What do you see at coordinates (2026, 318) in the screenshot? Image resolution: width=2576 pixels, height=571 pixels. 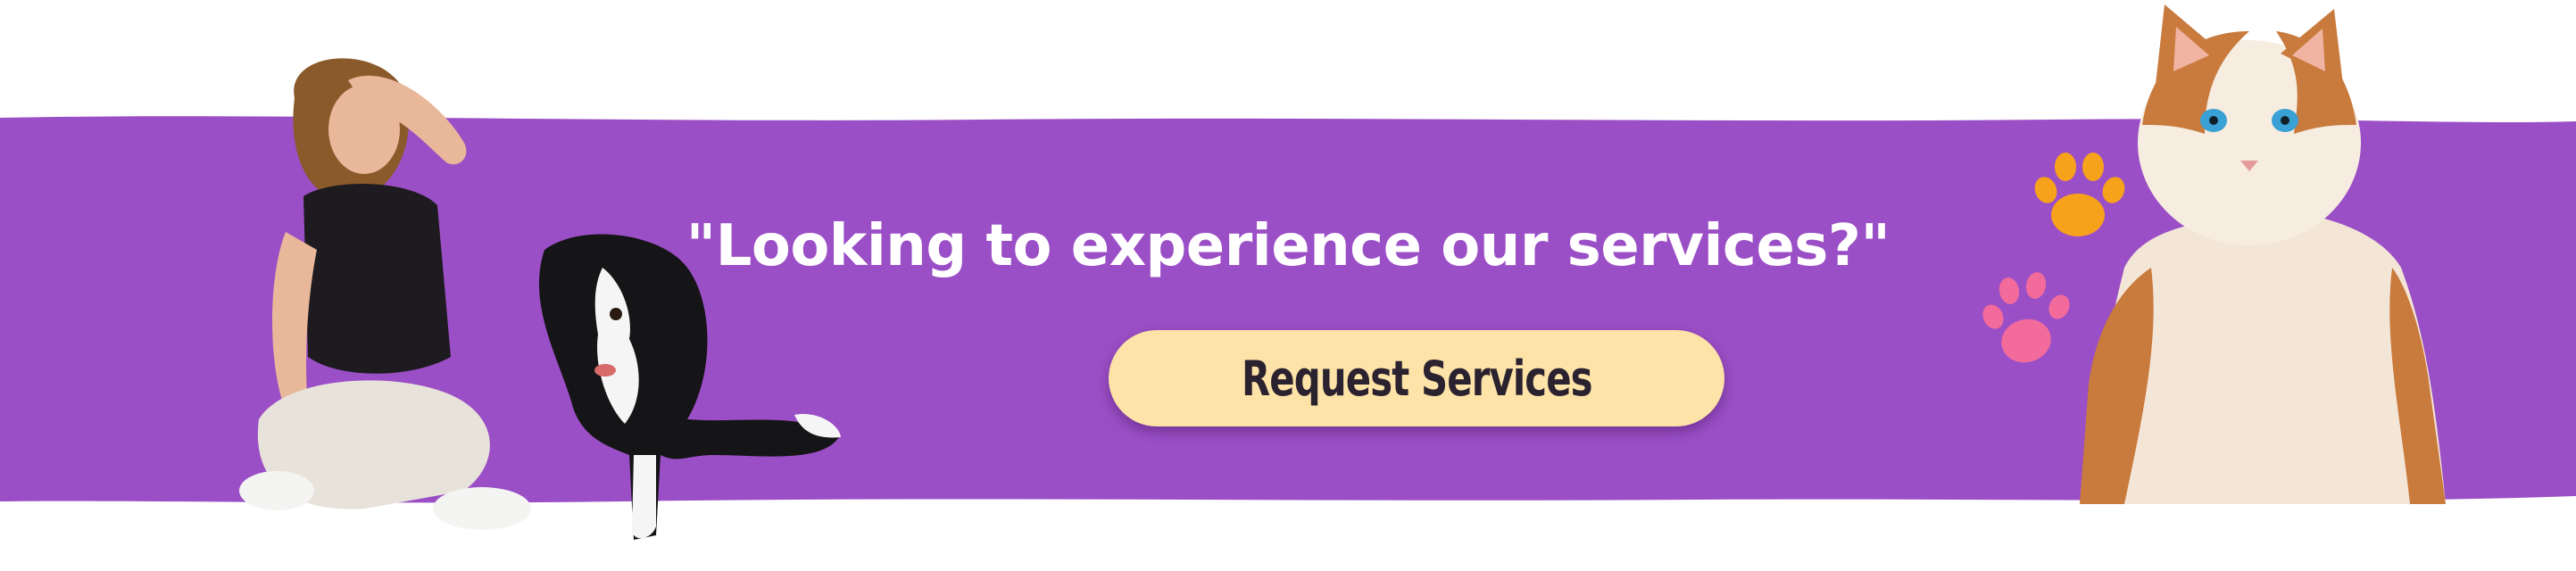 I see `paw-print-icon` at bounding box center [2026, 318].